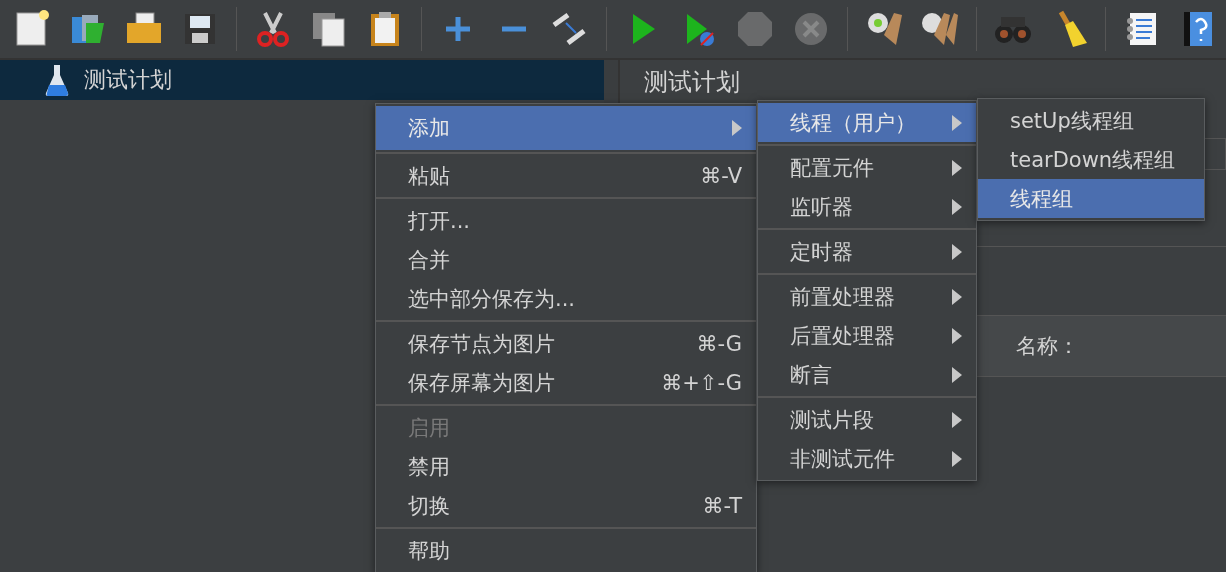 This screenshot has height=572, width=1226. Describe the element at coordinates (692, 82) in the screenshot. I see `panel-title: 测试计划` at that location.